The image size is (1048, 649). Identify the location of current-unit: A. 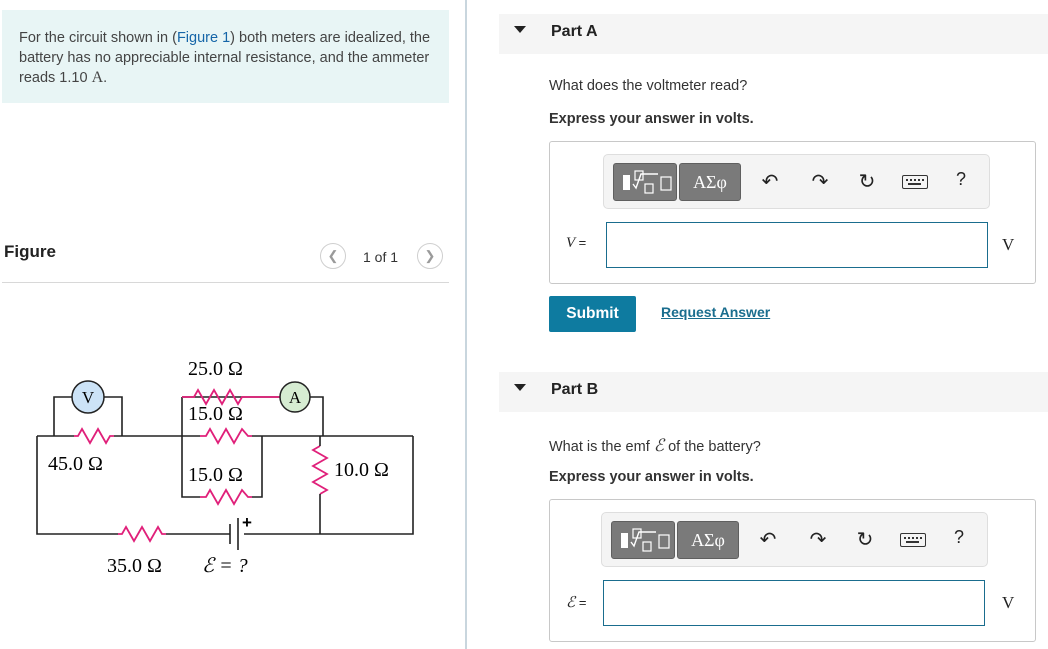
(97, 77).